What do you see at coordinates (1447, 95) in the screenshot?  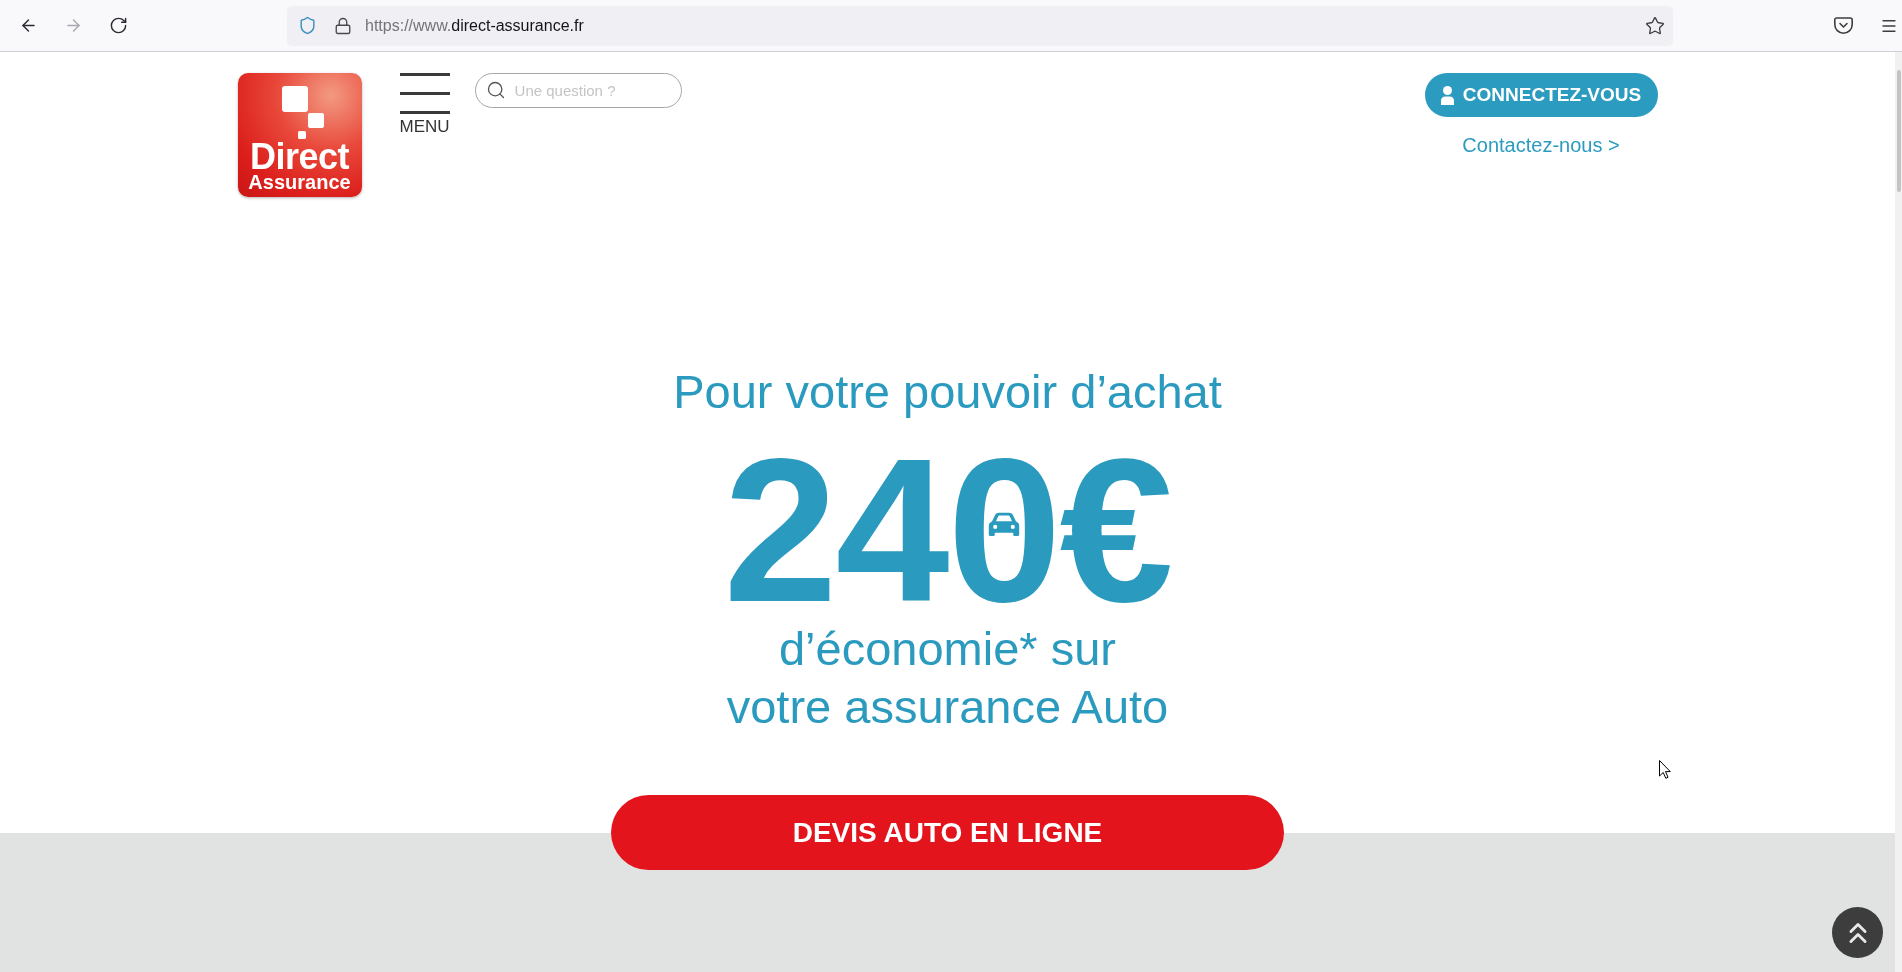 I see `person-icon` at bounding box center [1447, 95].